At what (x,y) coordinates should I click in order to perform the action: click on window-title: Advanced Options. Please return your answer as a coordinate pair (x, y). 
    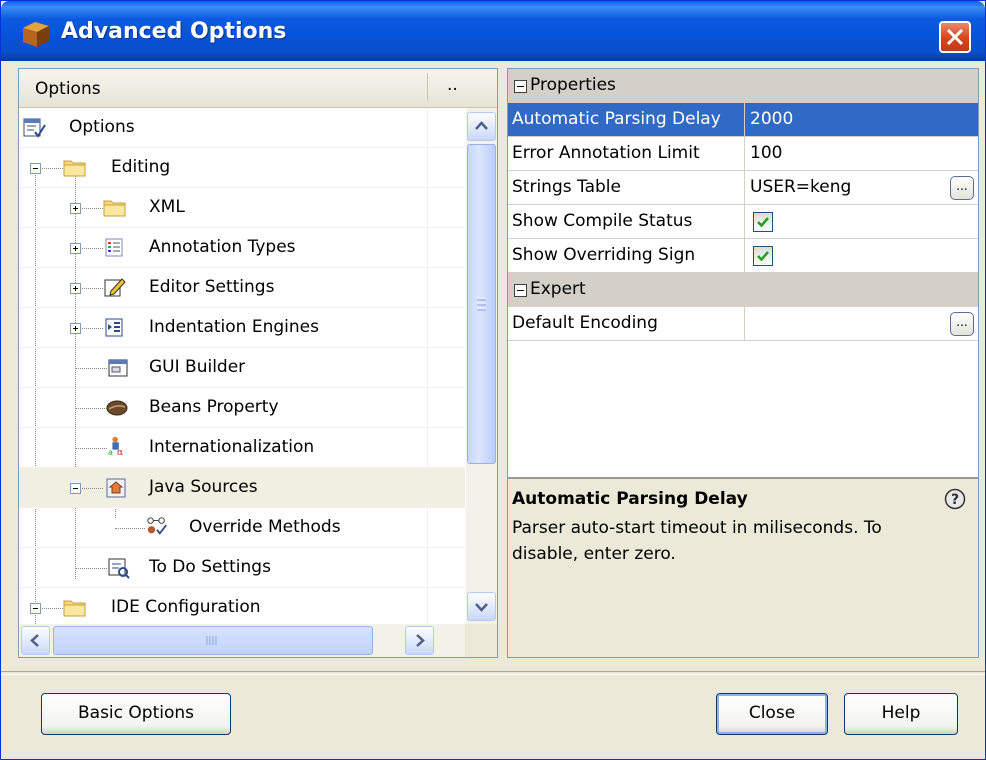
    Looking at the image, I should click on (174, 31).